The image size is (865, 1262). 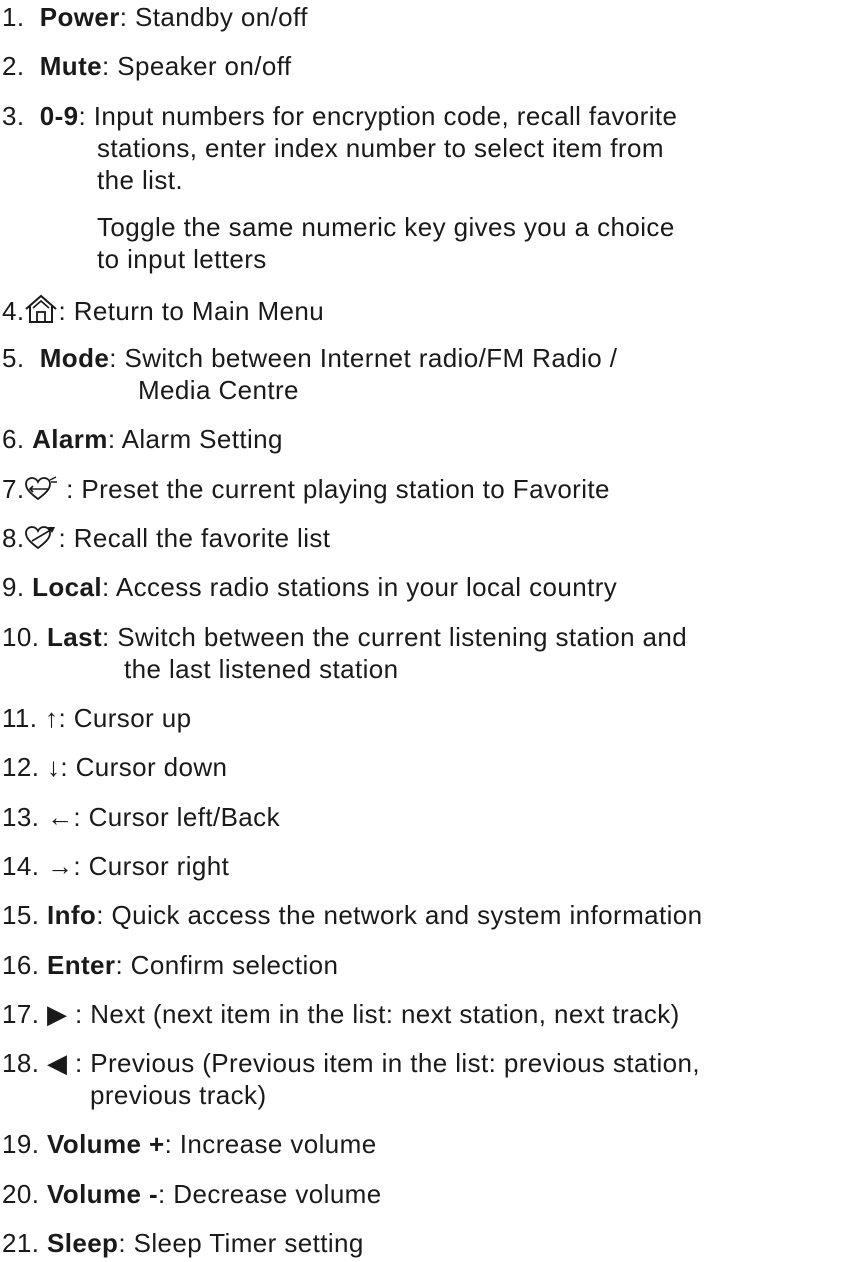 What do you see at coordinates (176, 816) in the screenshot?
I see `key-description: : Cursor left/Back` at bounding box center [176, 816].